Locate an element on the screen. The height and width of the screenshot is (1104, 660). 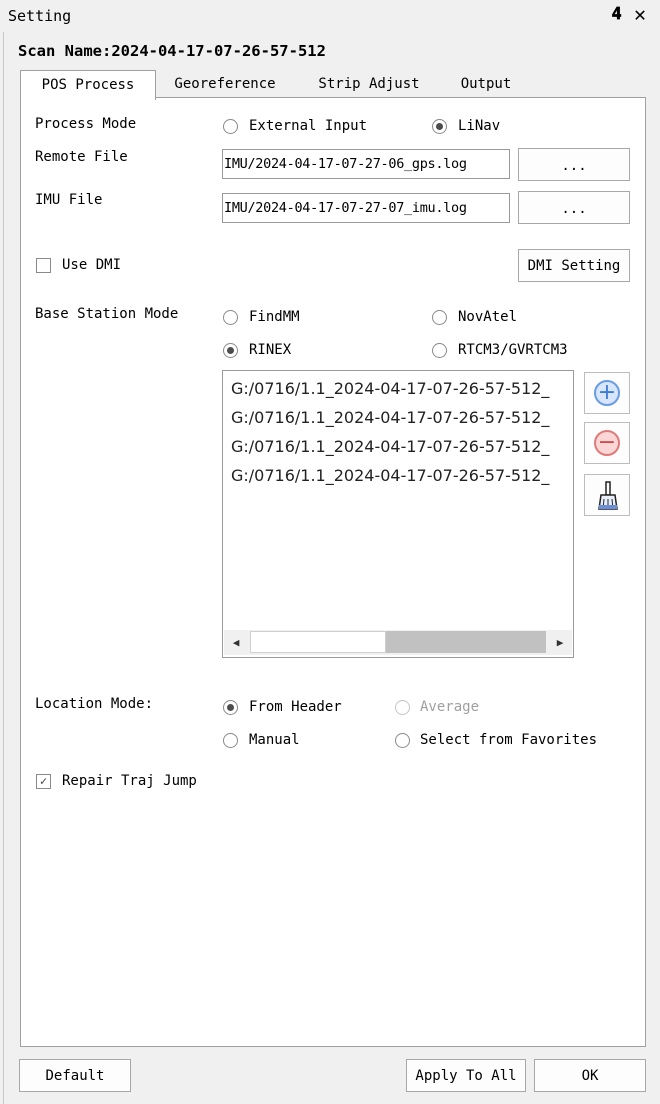
ok-button: OK is located at coordinates (590, 1075).